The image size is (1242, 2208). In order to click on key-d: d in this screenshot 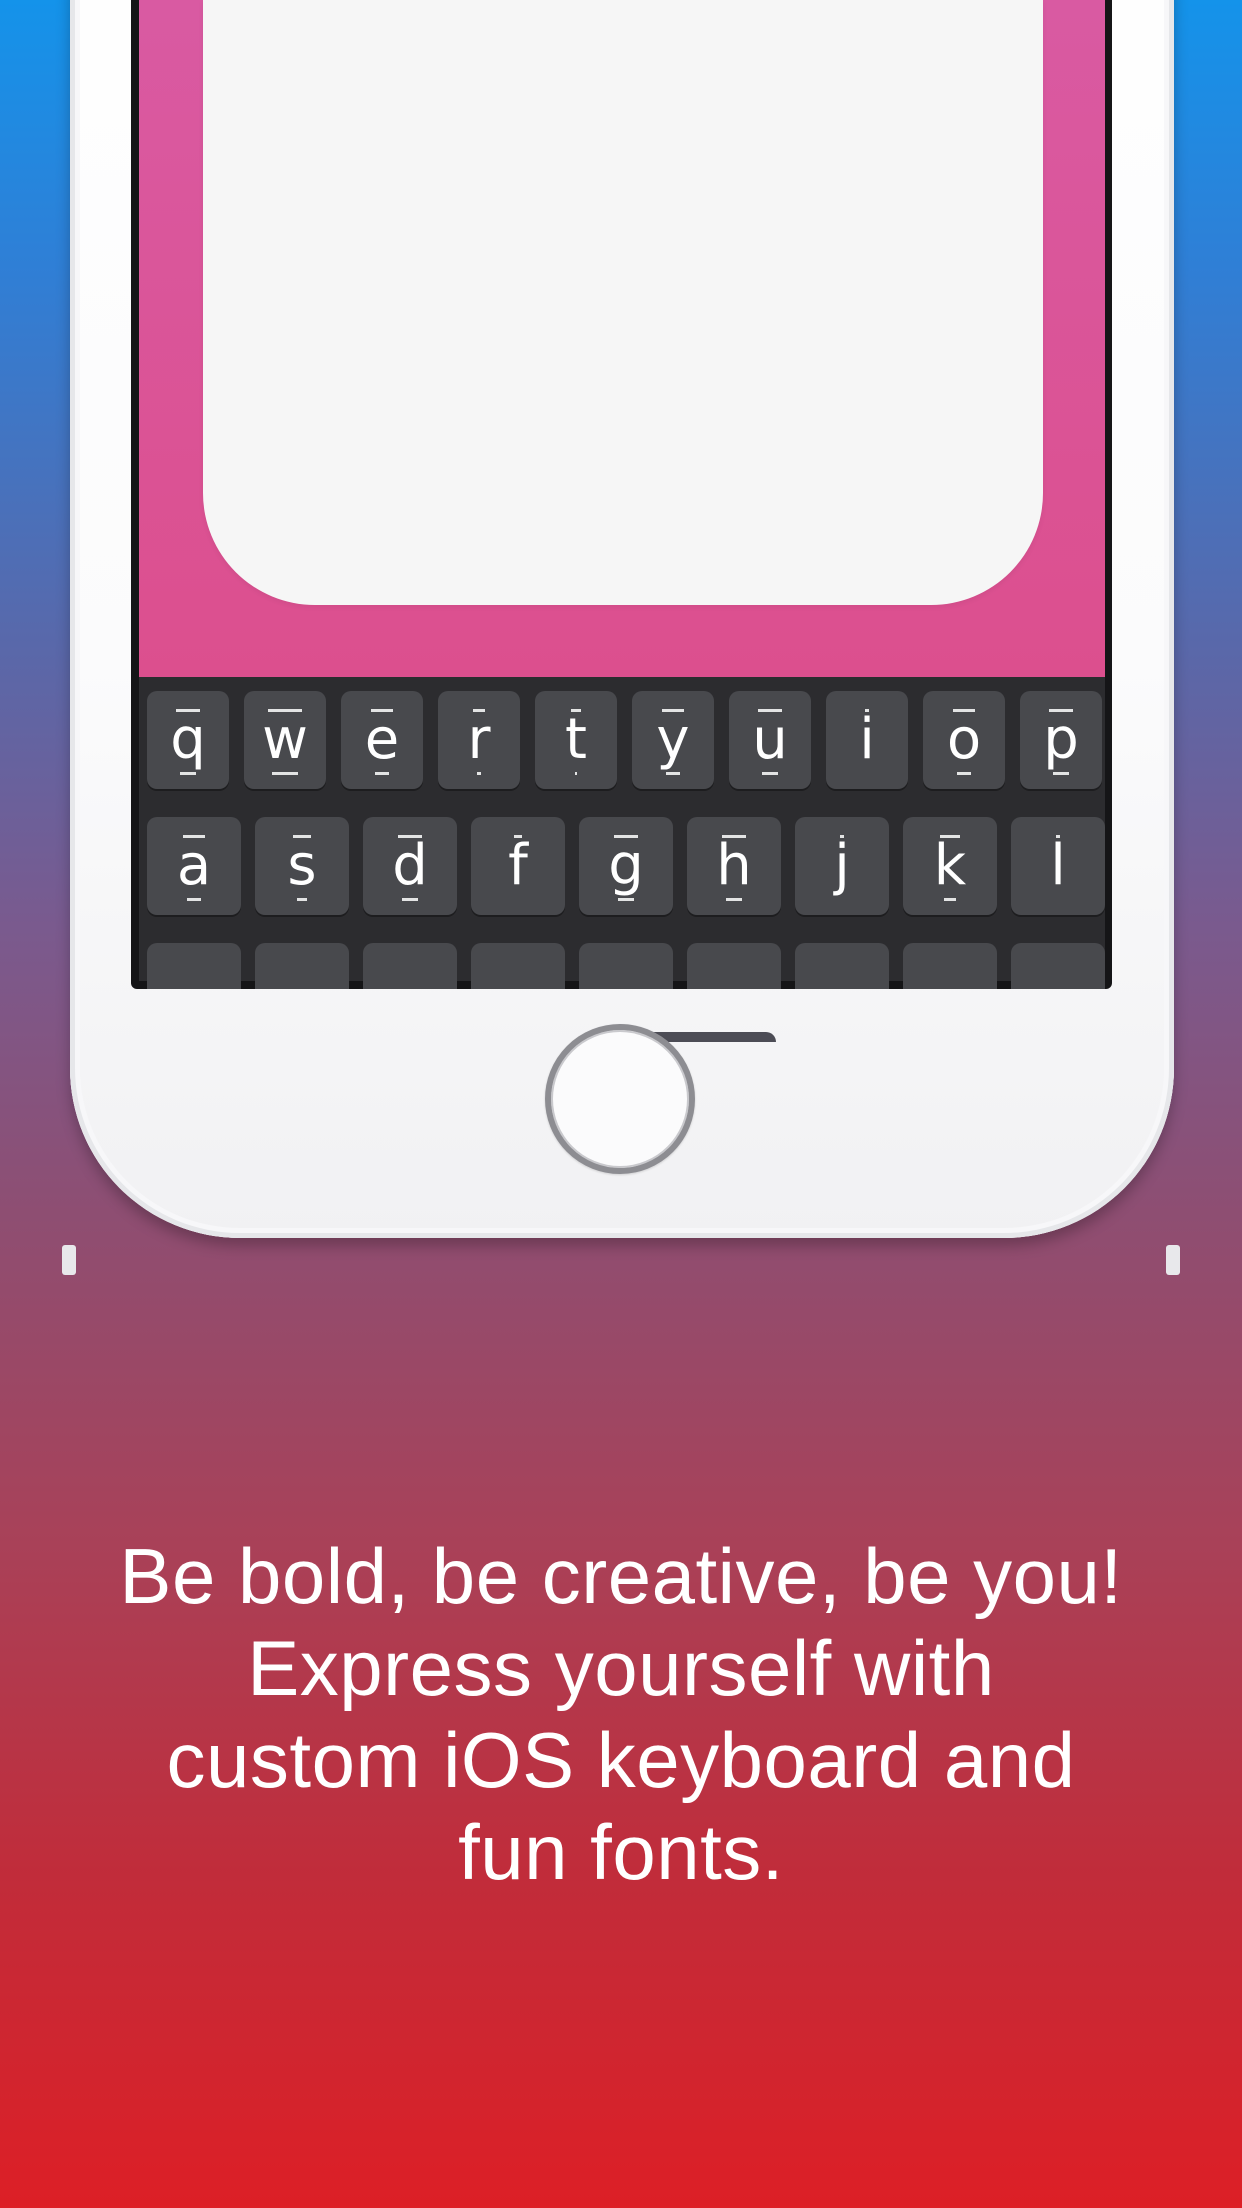, I will do `click(410, 866)`.